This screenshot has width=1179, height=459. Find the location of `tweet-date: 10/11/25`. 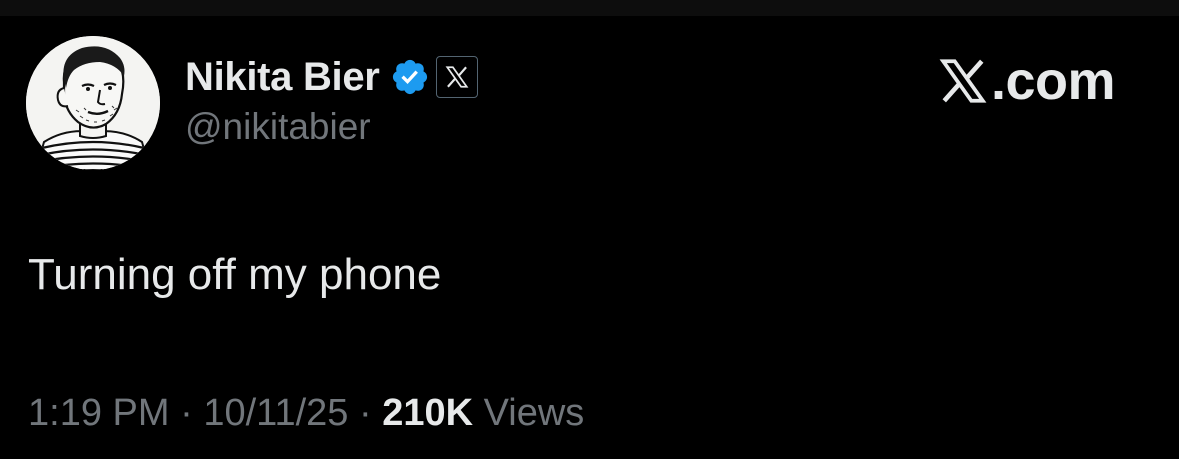

tweet-date: 10/11/25 is located at coordinates (275, 413).